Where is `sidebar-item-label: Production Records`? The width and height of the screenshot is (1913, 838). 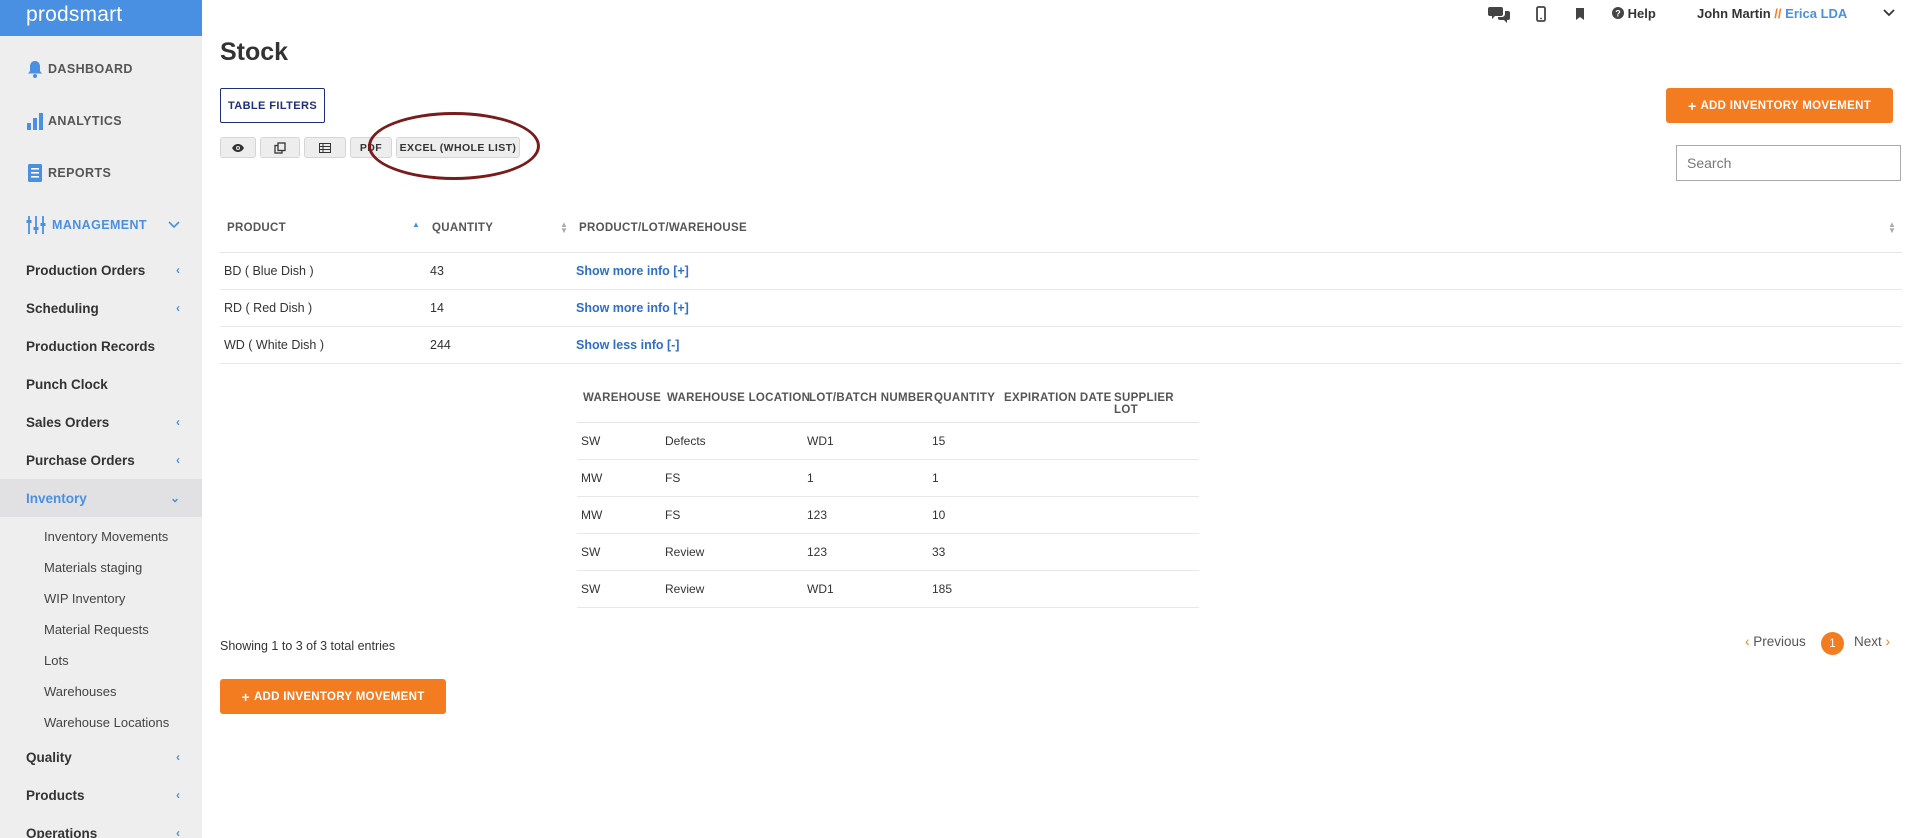
sidebar-item-label: Production Records is located at coordinates (91, 346).